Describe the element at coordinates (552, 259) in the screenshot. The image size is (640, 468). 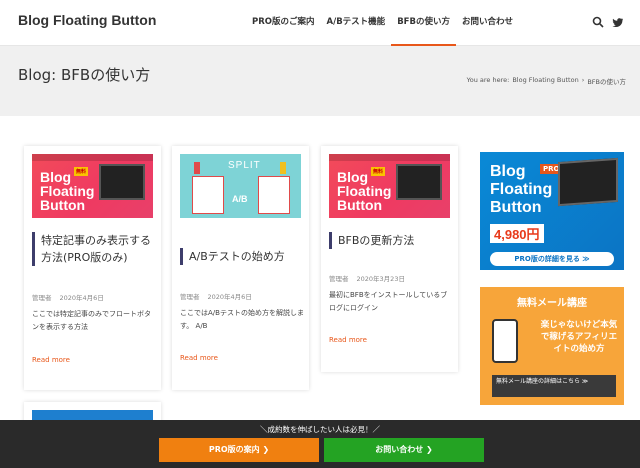
I see `pro-details-button: PRO版の詳細を見る ≫` at that location.